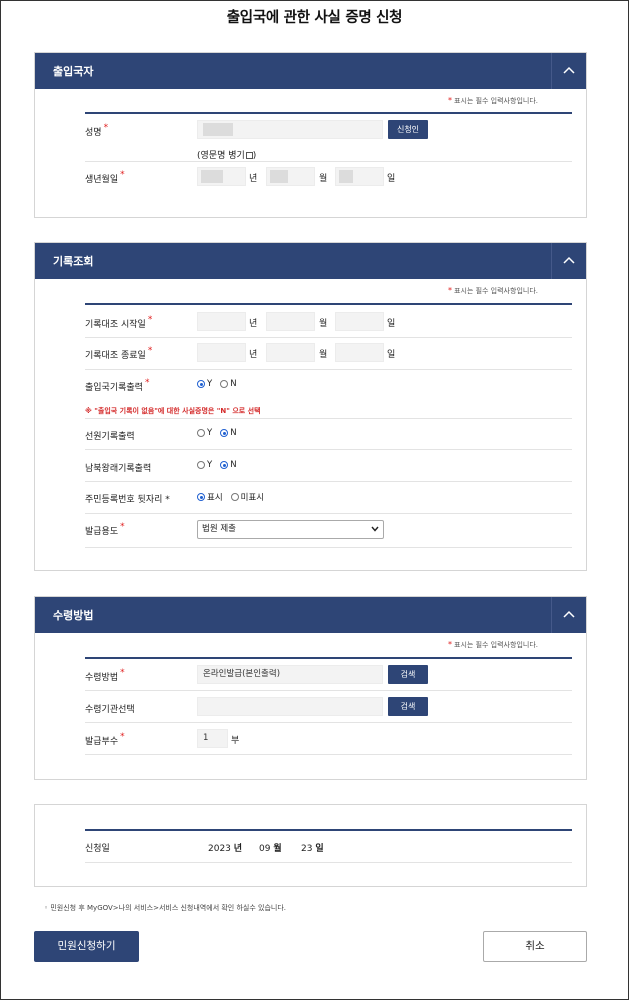  What do you see at coordinates (119, 353) in the screenshot?
I see `end-date-label: 기록대조 종료일 *` at bounding box center [119, 353].